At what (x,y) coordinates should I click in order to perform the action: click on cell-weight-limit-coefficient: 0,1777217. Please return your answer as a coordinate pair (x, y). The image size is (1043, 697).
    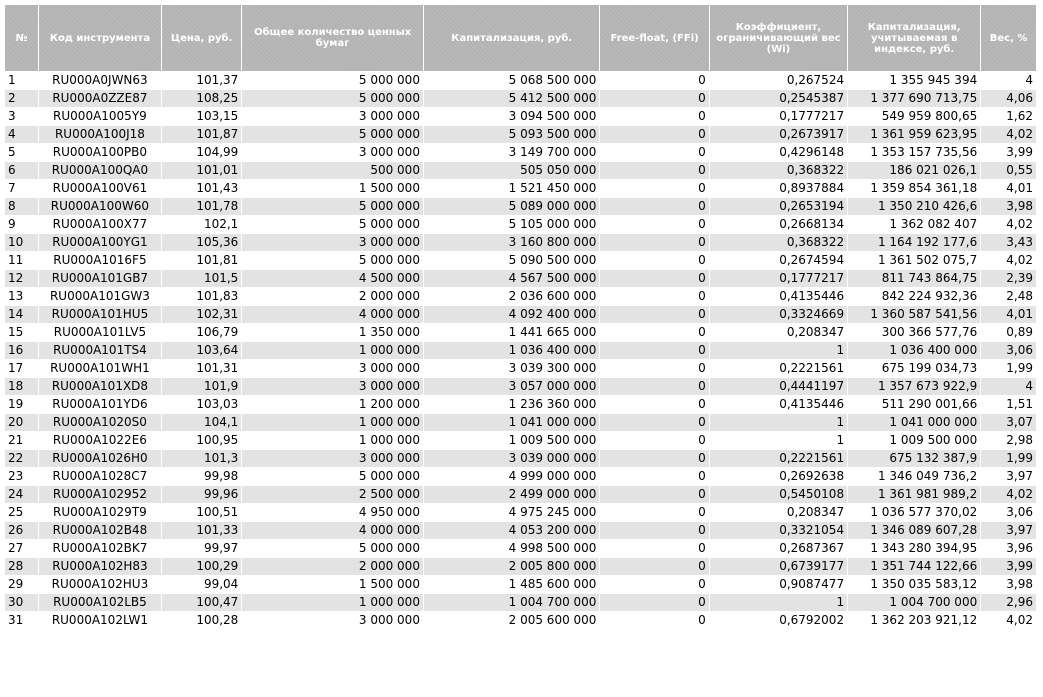
    Looking at the image, I should click on (778, 278).